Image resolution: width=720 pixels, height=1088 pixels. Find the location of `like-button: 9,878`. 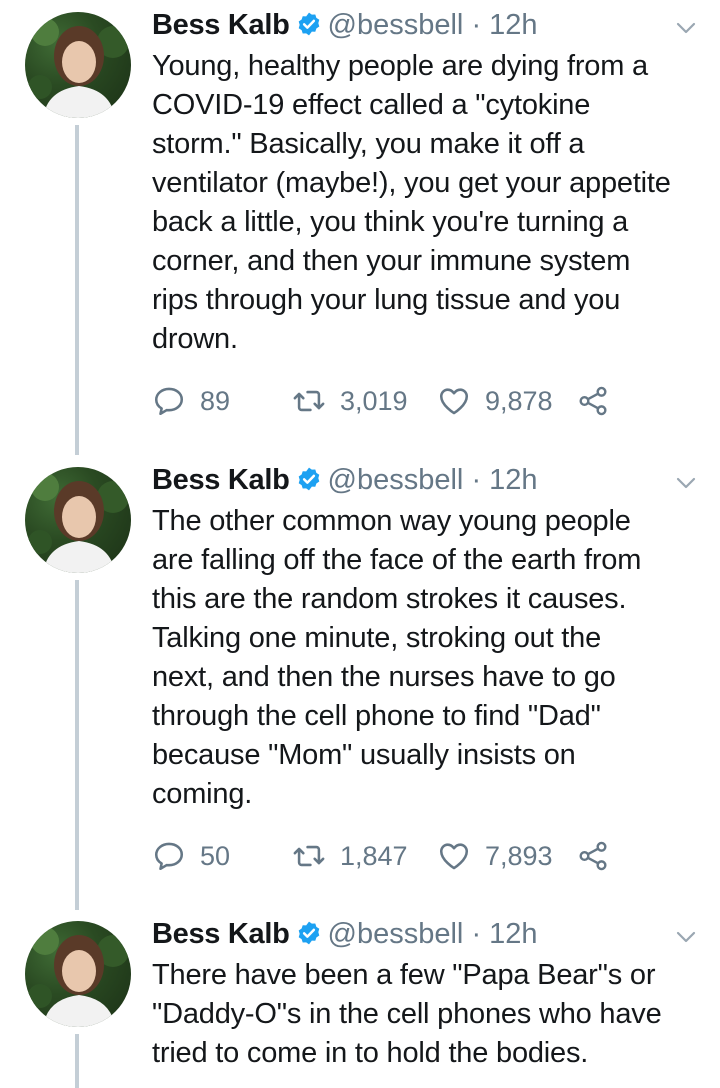

like-button: 9,878 is located at coordinates (495, 401).